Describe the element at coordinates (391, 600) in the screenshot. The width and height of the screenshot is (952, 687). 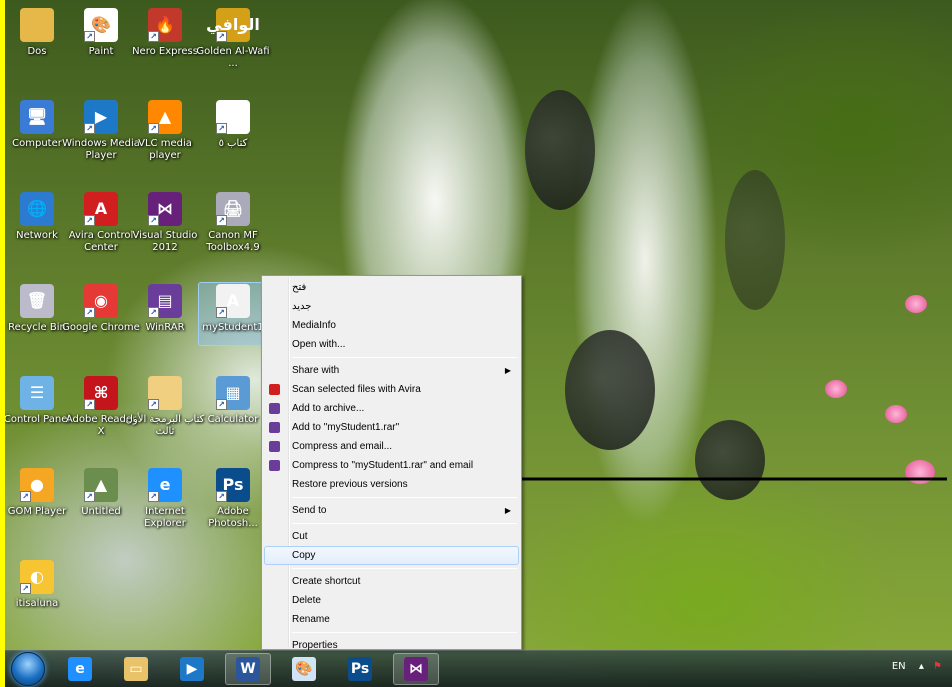
I see `menu-item-delete: Delete` at that location.